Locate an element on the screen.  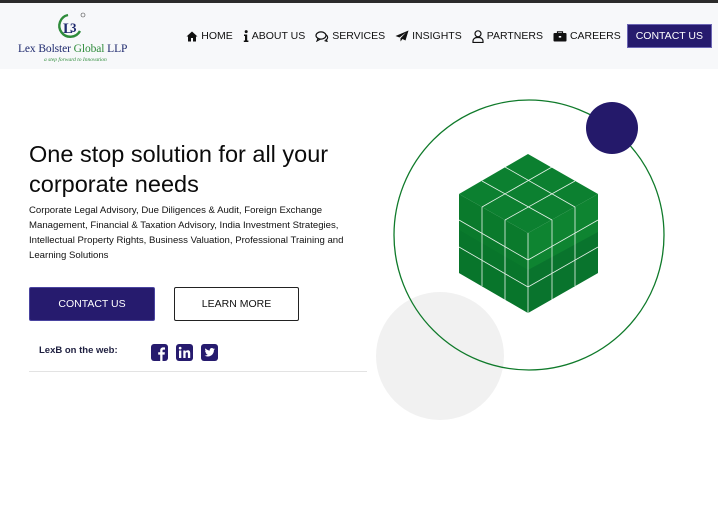
logo-mark-icon: L 3 is located at coordinates (72, 25).